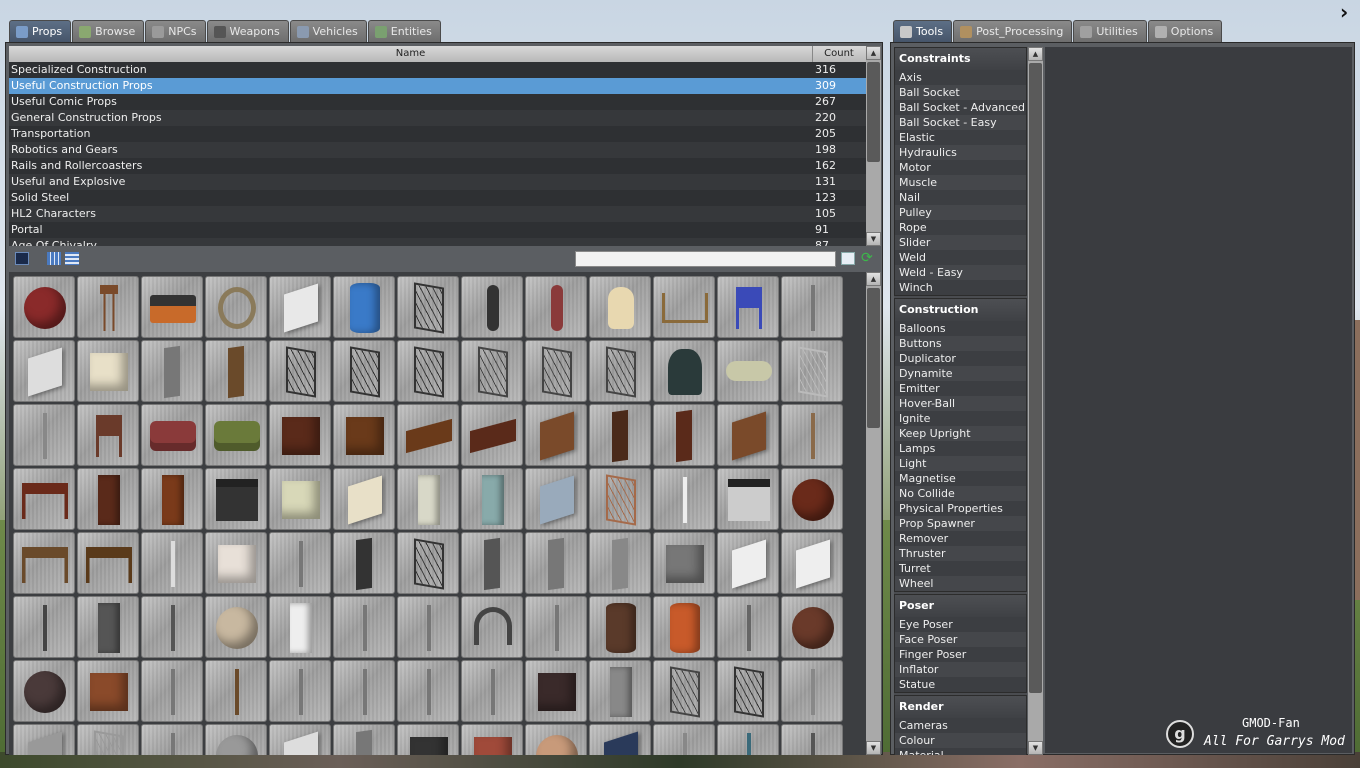  Describe the element at coordinates (960, 257) in the screenshot. I see `tool-item: Weld` at that location.